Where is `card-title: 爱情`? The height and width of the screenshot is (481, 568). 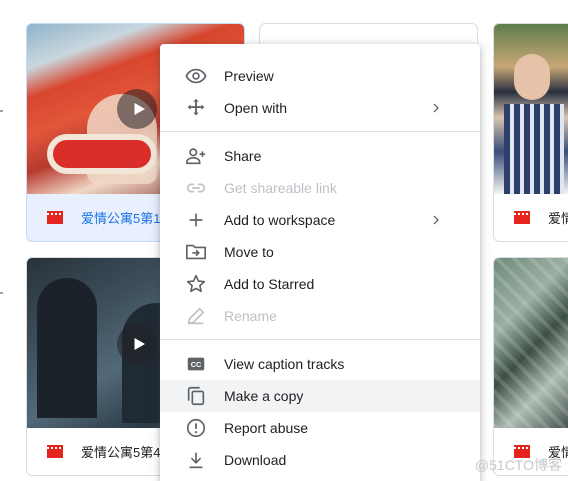
card-title: 爱情 is located at coordinates (558, 218).